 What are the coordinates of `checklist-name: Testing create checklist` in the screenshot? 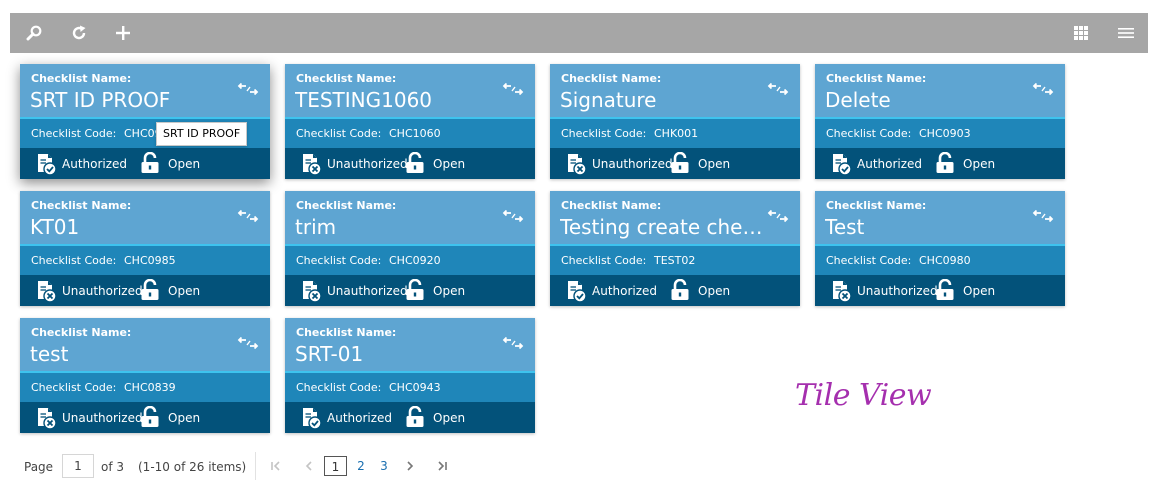 It's located at (662, 227).